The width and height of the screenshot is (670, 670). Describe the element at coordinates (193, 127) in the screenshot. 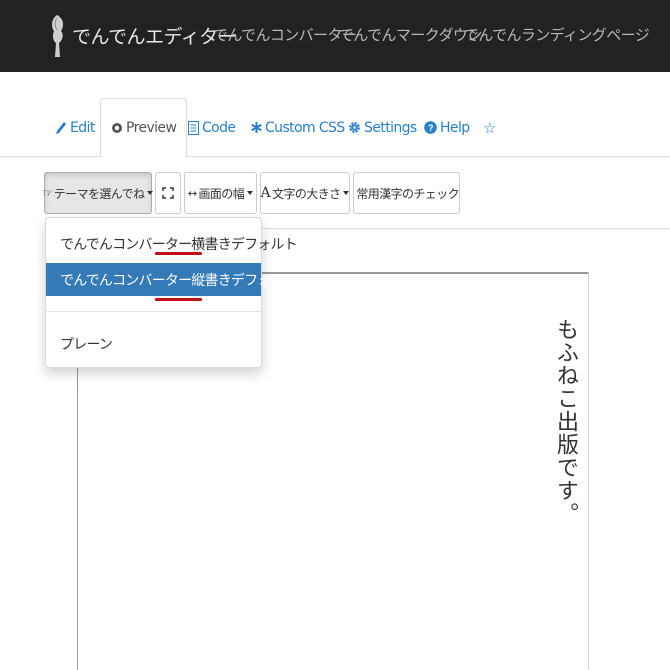

I see `document-icon` at that location.